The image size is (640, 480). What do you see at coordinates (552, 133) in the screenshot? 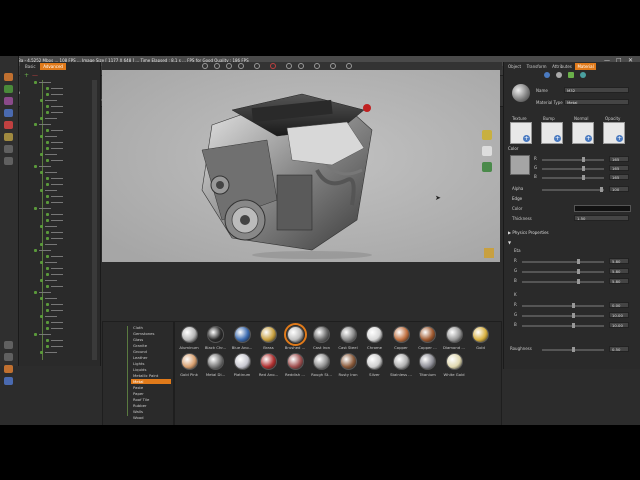
I see `map-slot-bump: +` at bounding box center [552, 133].